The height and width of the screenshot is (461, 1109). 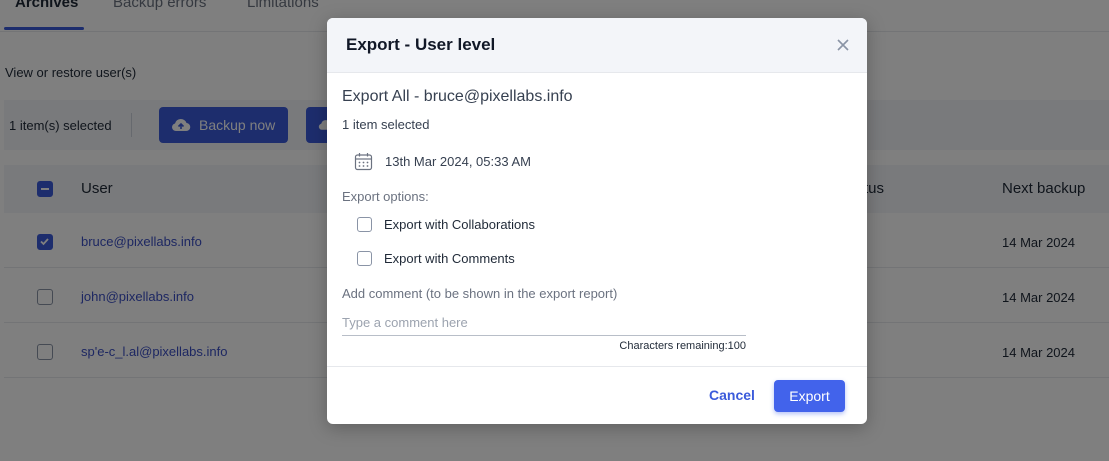 I want to click on option-comments: Export with Comments, so click(x=436, y=258).